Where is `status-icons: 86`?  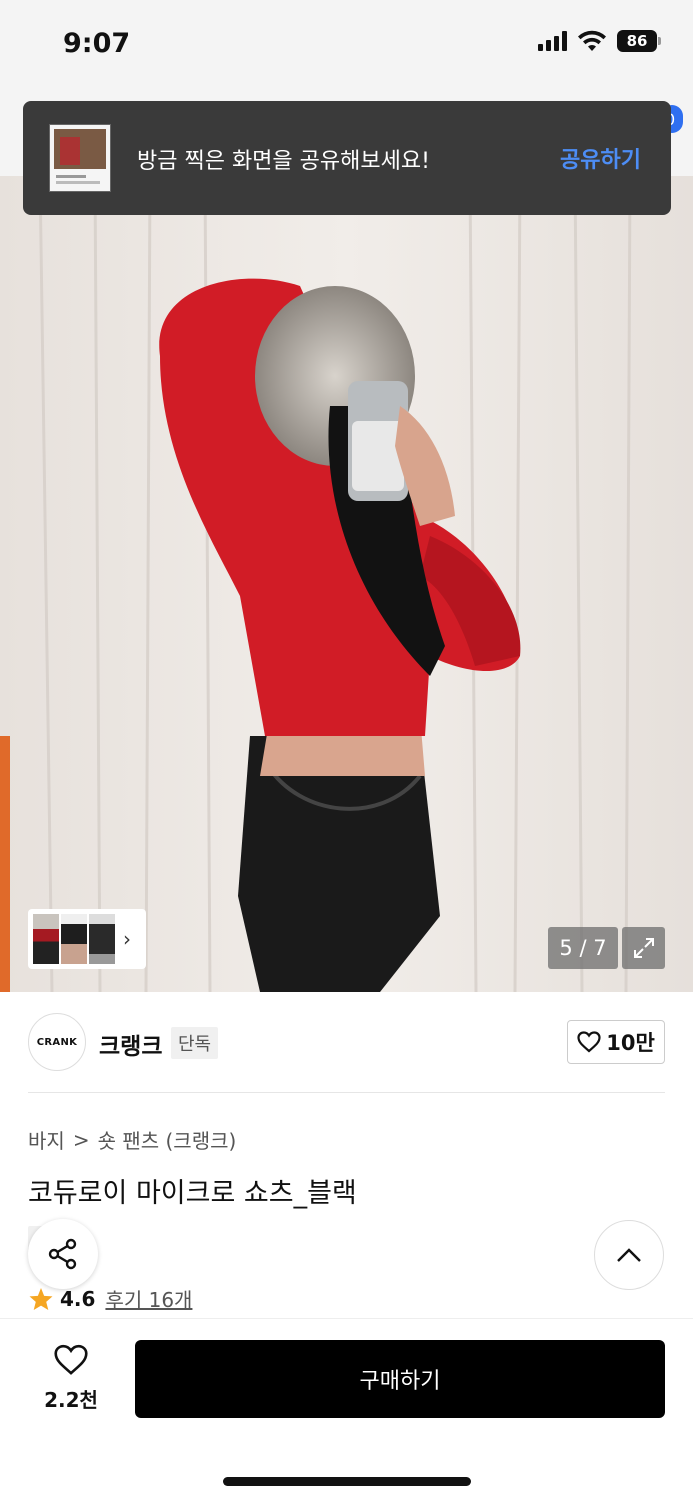
status-icons: 86 is located at coordinates (599, 41).